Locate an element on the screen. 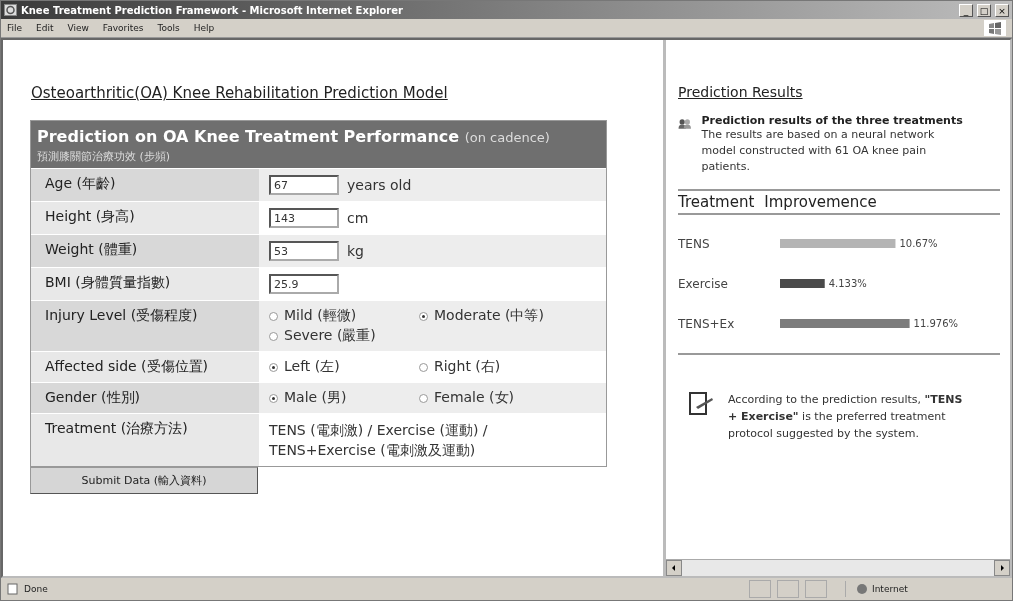 The width and height of the screenshot is (1013, 601). radio-option: Male (男) is located at coordinates (344, 398).